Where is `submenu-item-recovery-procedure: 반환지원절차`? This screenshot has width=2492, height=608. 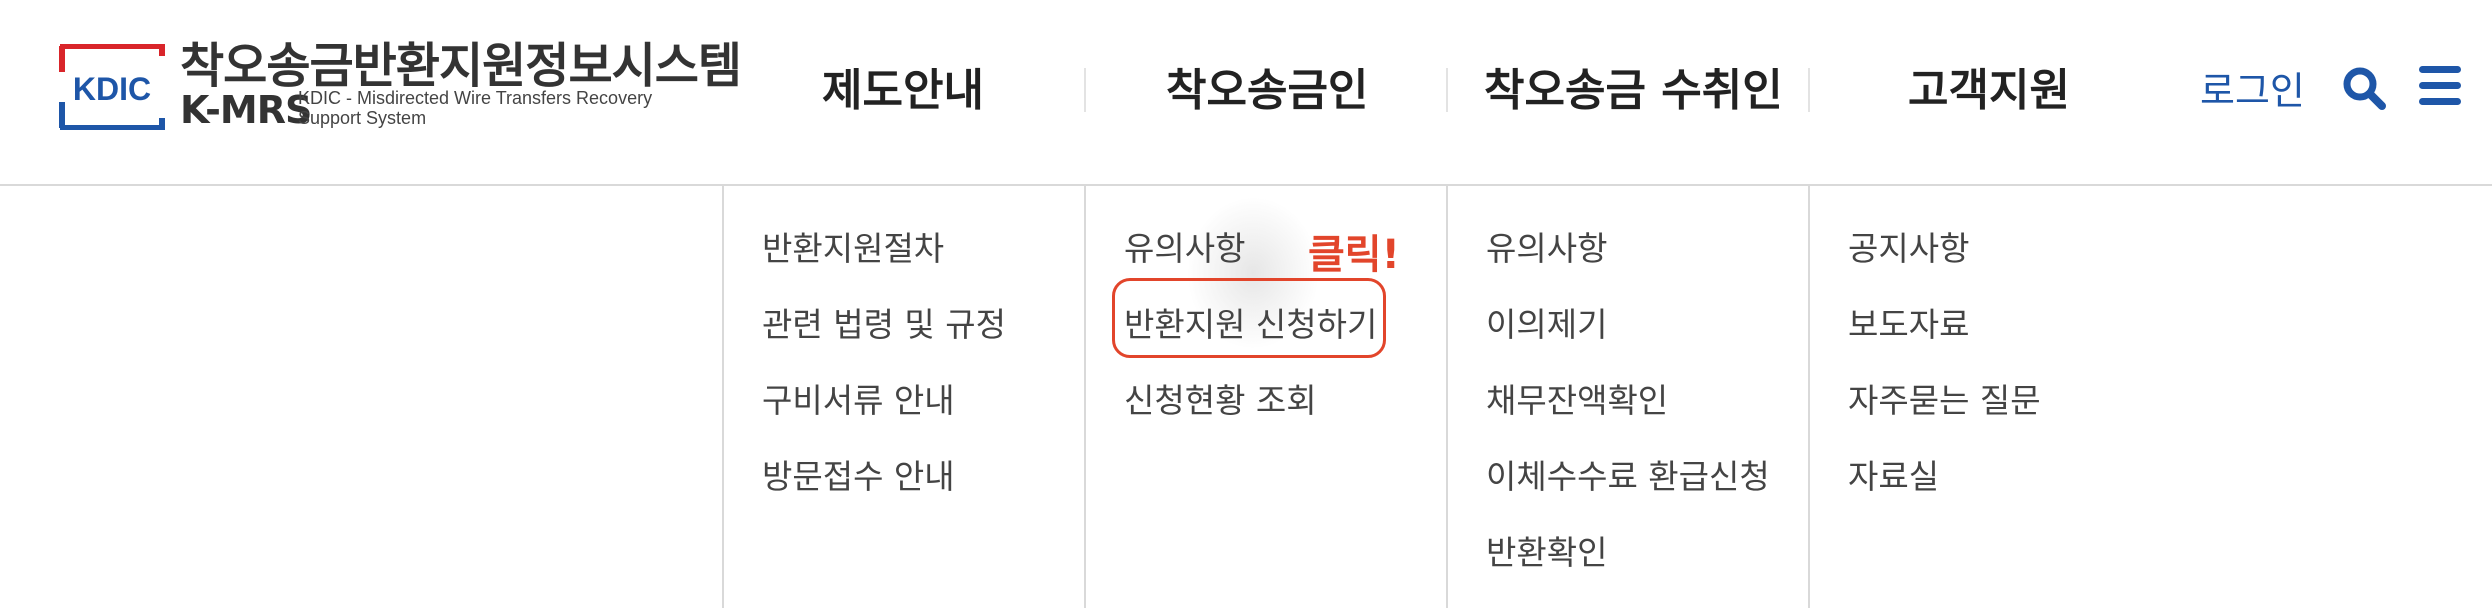 submenu-item-recovery-procedure: 반환지원절차 is located at coordinates (853, 246).